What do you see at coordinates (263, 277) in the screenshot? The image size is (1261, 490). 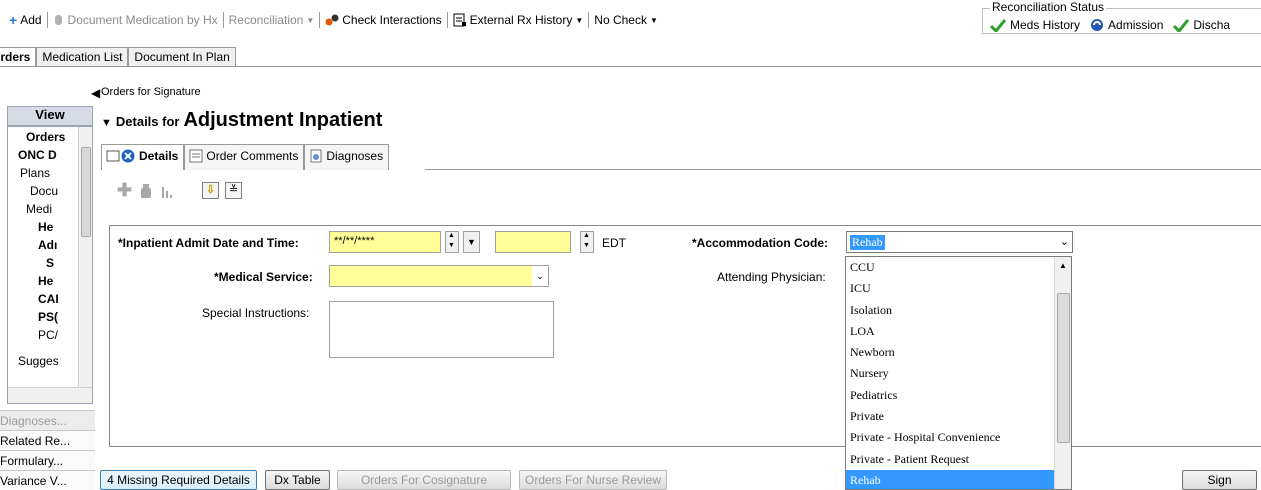 I see `medical-service-label: *Medical Service:` at bounding box center [263, 277].